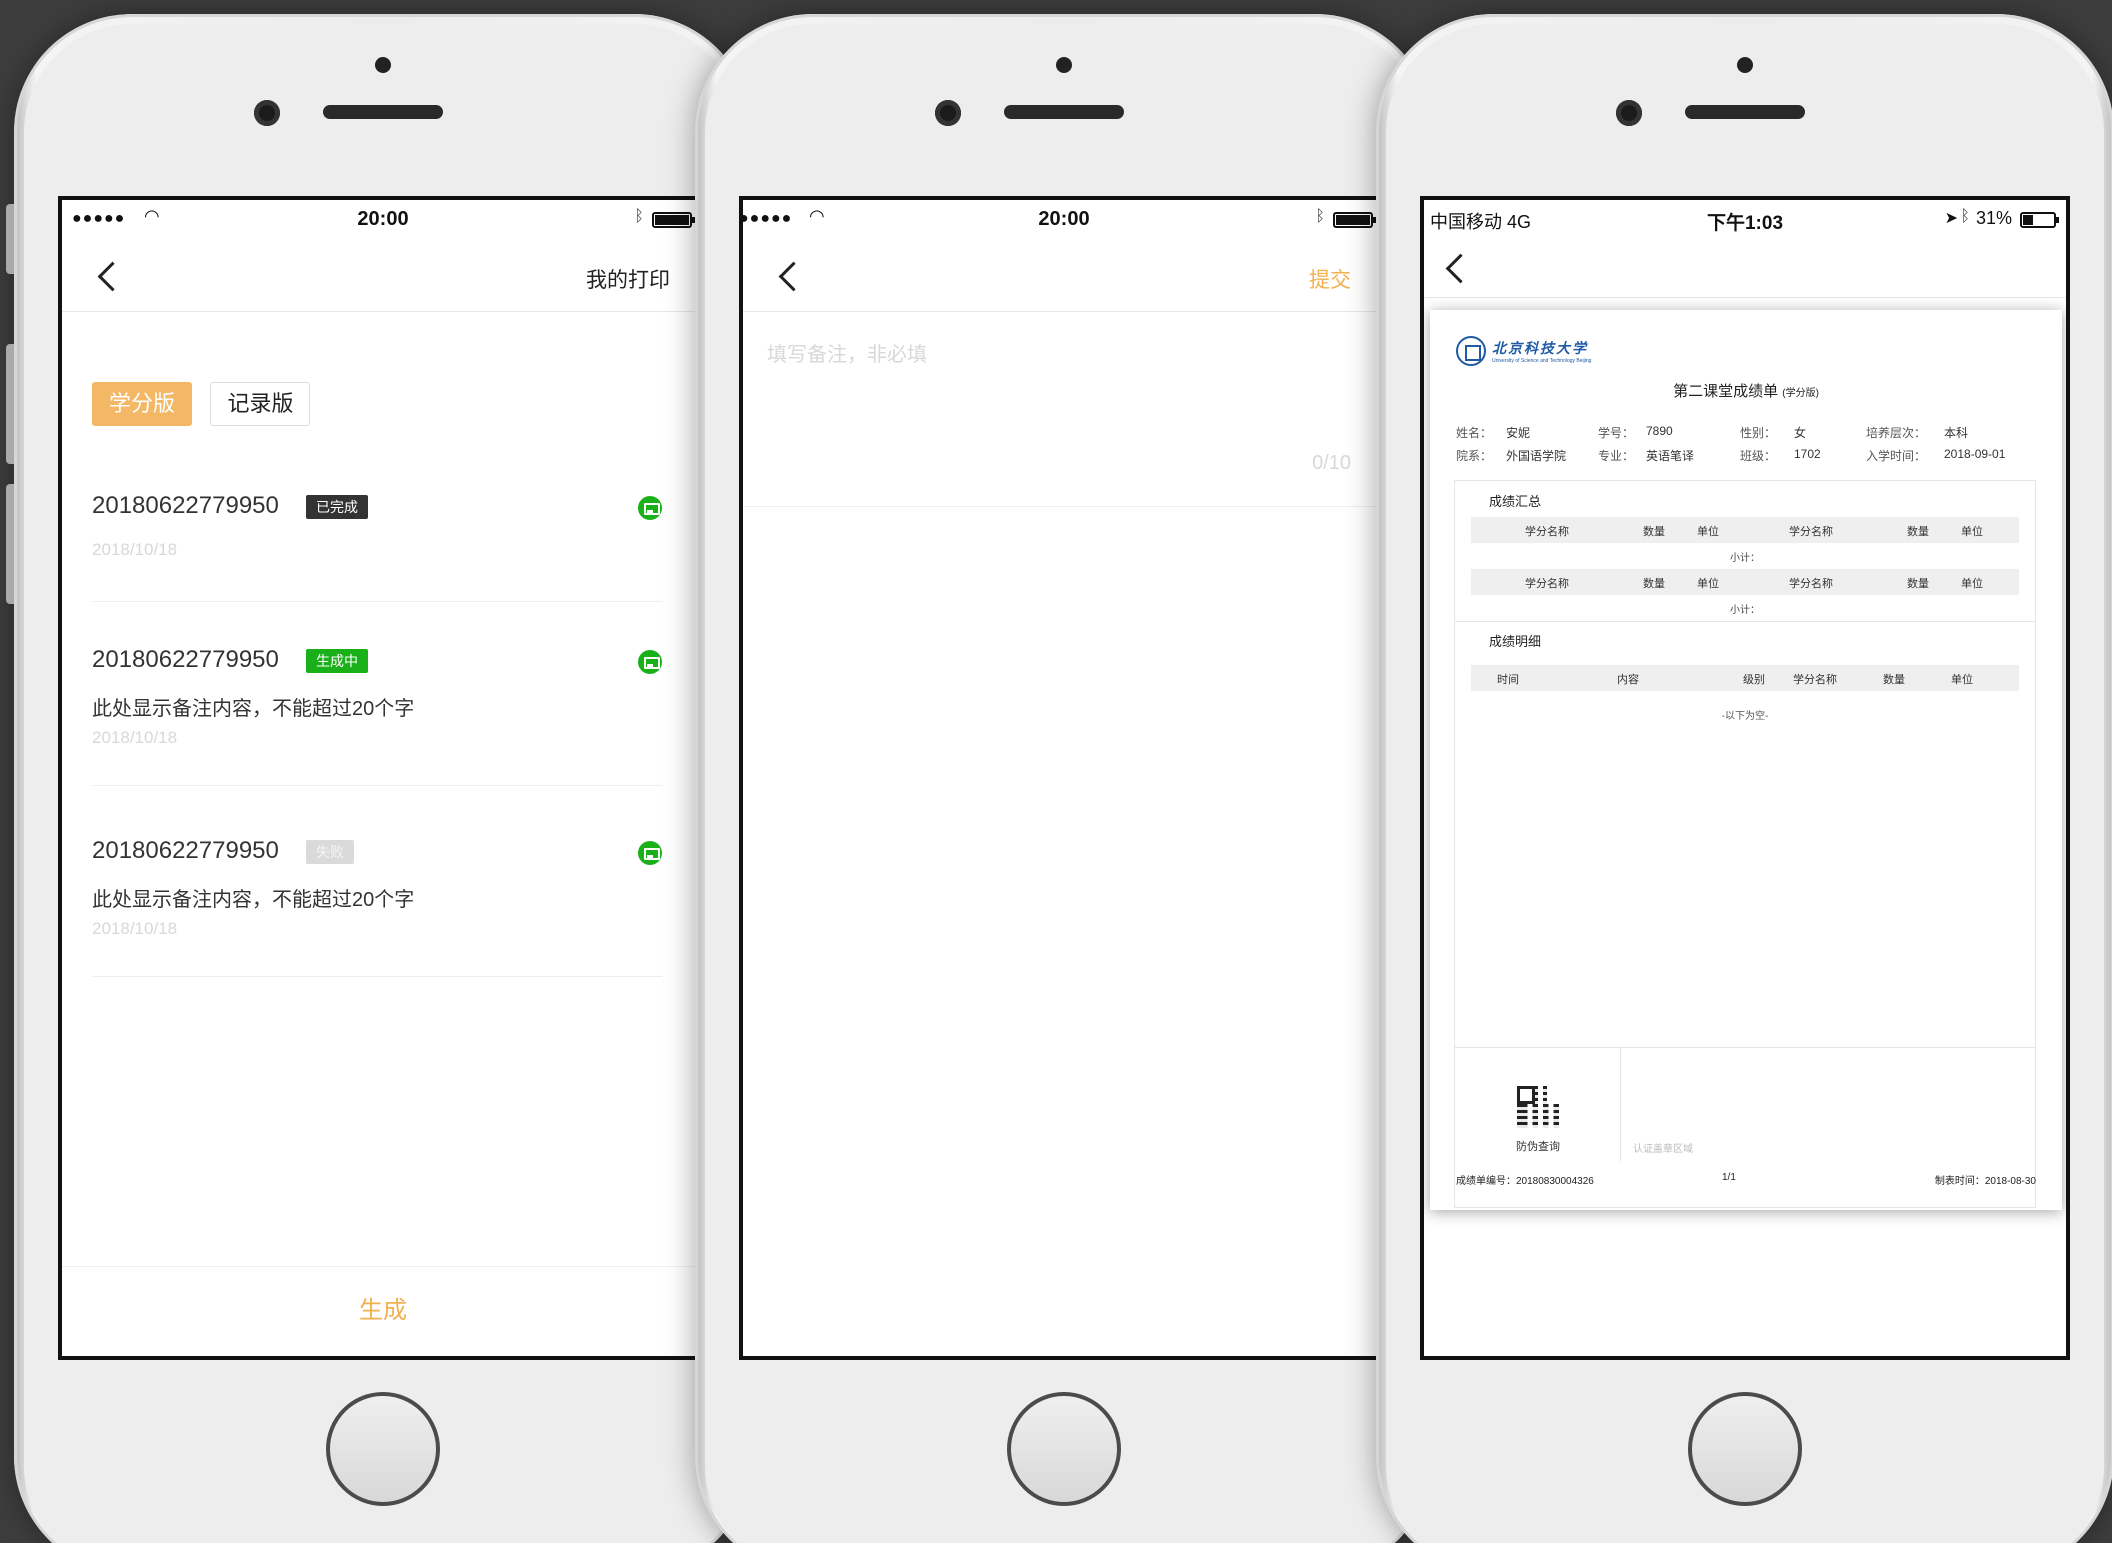  What do you see at coordinates (1745, 678) in the screenshot?
I see `detail-header-row: 时间 内容 级别 学分名称 数量 单位` at bounding box center [1745, 678].